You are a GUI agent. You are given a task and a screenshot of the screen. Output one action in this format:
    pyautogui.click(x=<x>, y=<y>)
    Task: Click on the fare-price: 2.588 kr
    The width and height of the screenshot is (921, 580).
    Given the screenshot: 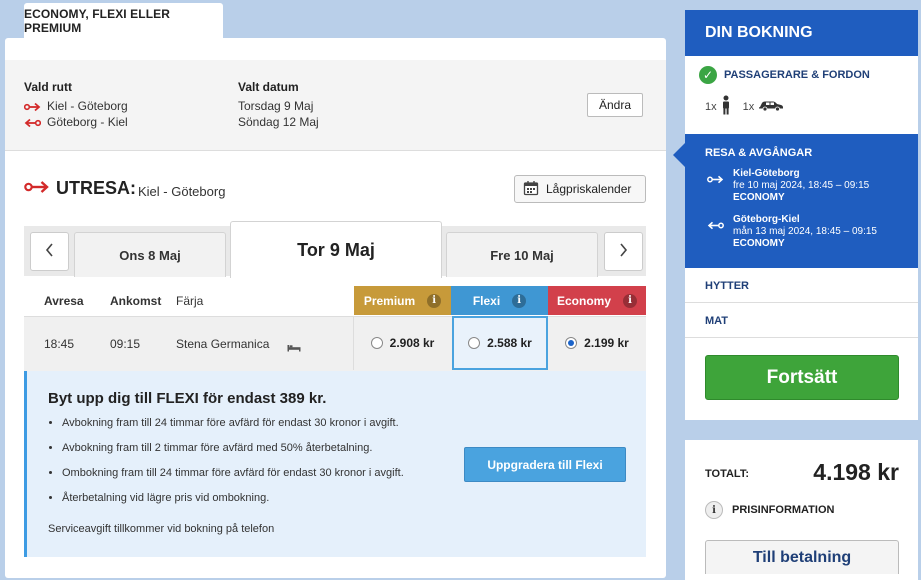 What is the action you would take?
    pyautogui.click(x=509, y=343)
    